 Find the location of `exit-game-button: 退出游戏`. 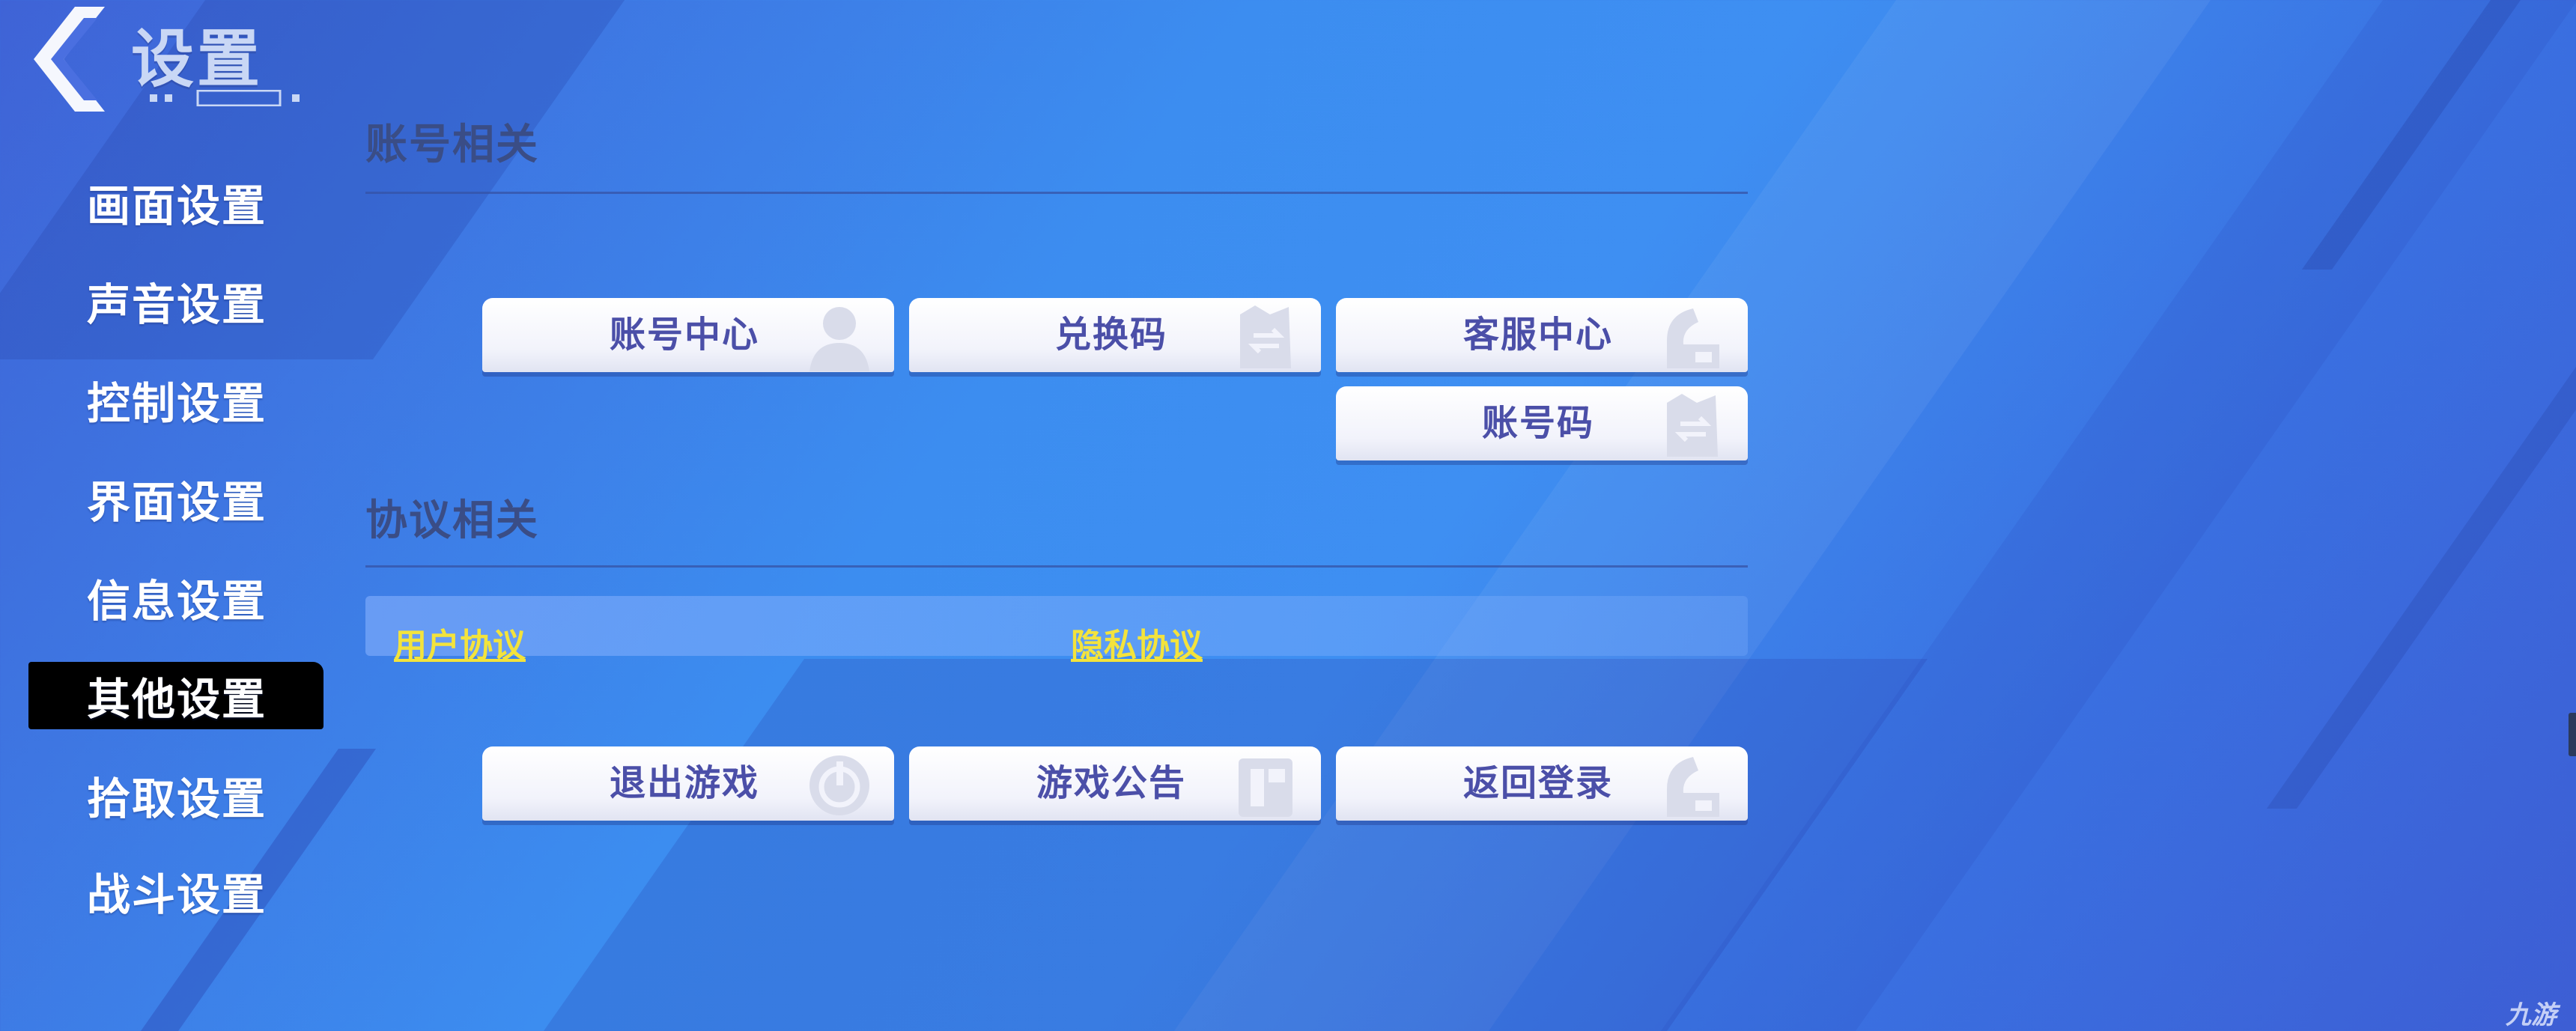

exit-game-button: 退出游戏 is located at coordinates (688, 783).